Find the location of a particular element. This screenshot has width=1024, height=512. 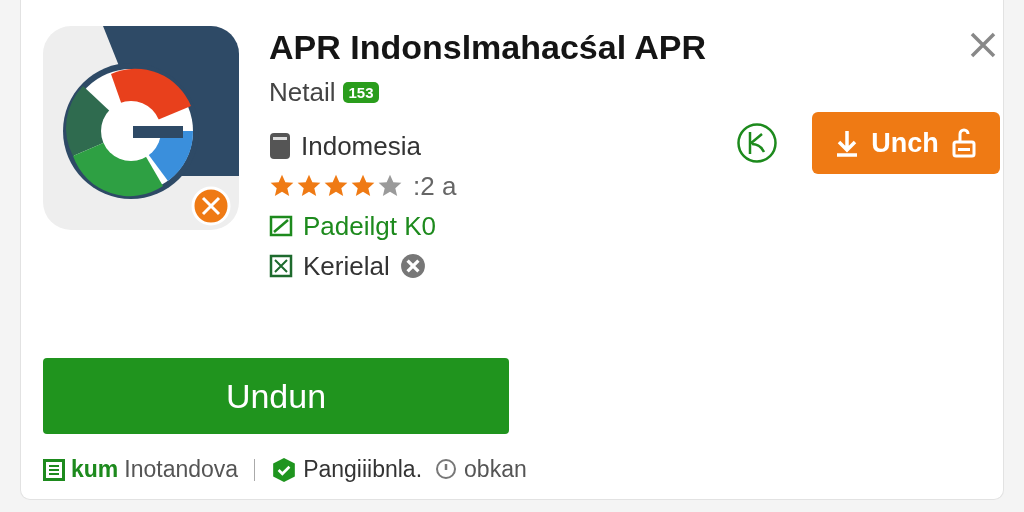

primary-download-button: Undun is located at coordinates (276, 396).